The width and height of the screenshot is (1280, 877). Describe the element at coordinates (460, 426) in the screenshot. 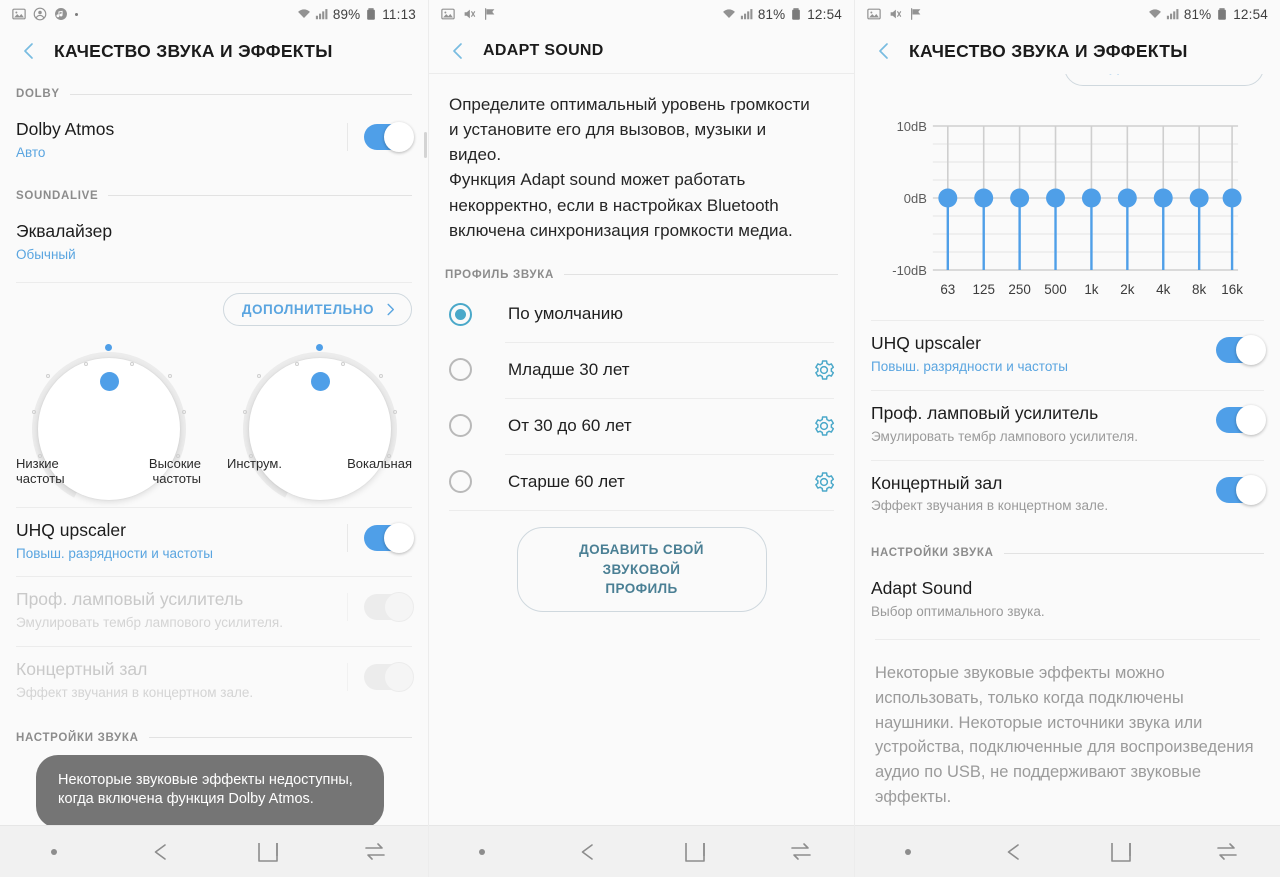

I see `radio-30to60` at that location.